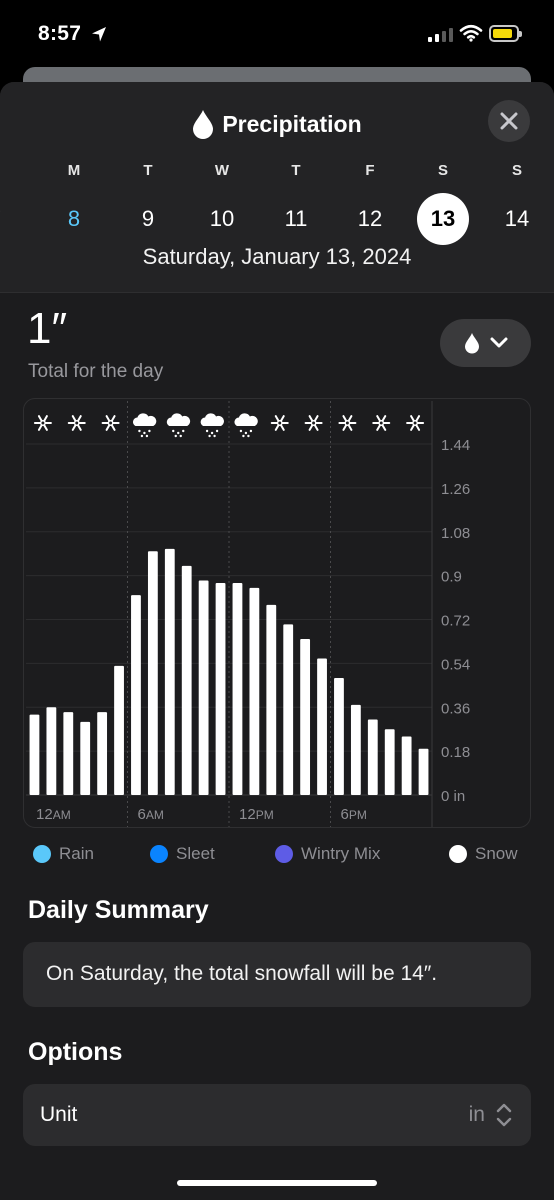 The image size is (554, 1200). Describe the element at coordinates (453, 796) in the screenshot. I see `y-tick-label: 0 in` at that location.